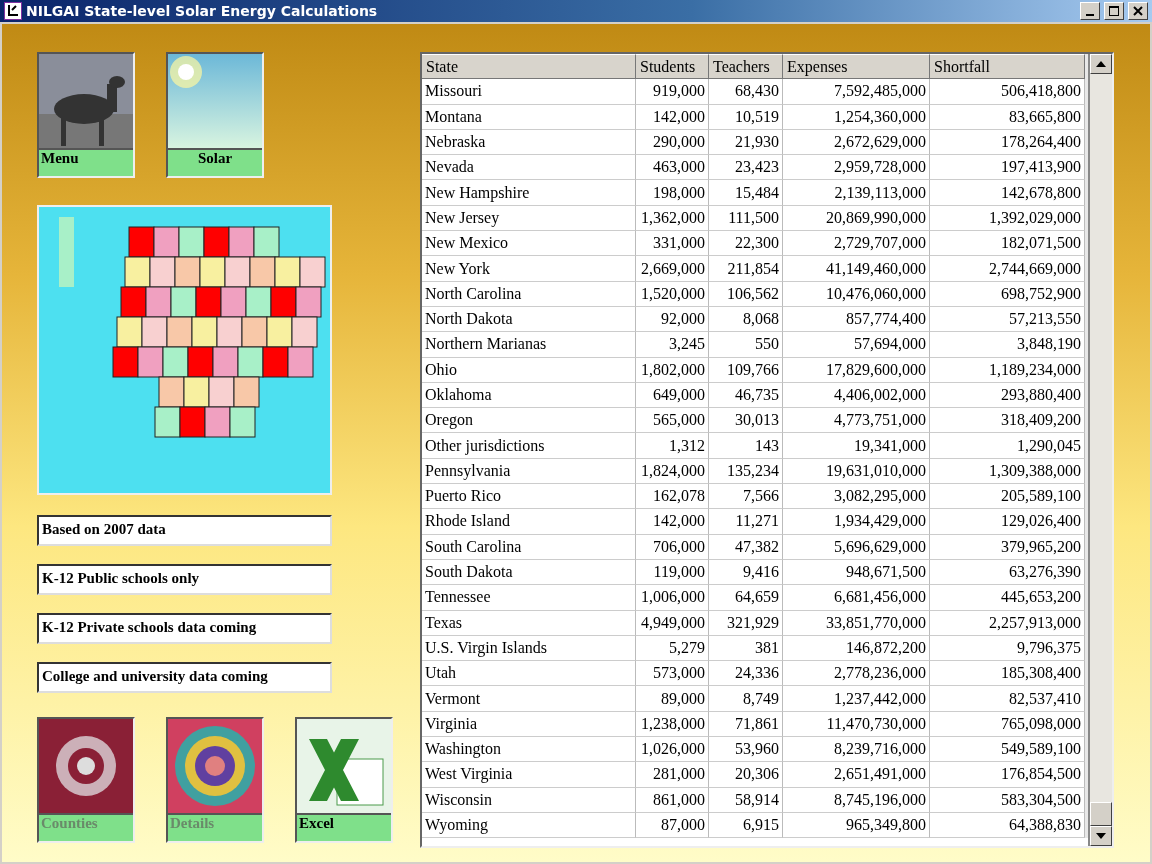  I want to click on table-cell: 321,929, so click(746, 623).